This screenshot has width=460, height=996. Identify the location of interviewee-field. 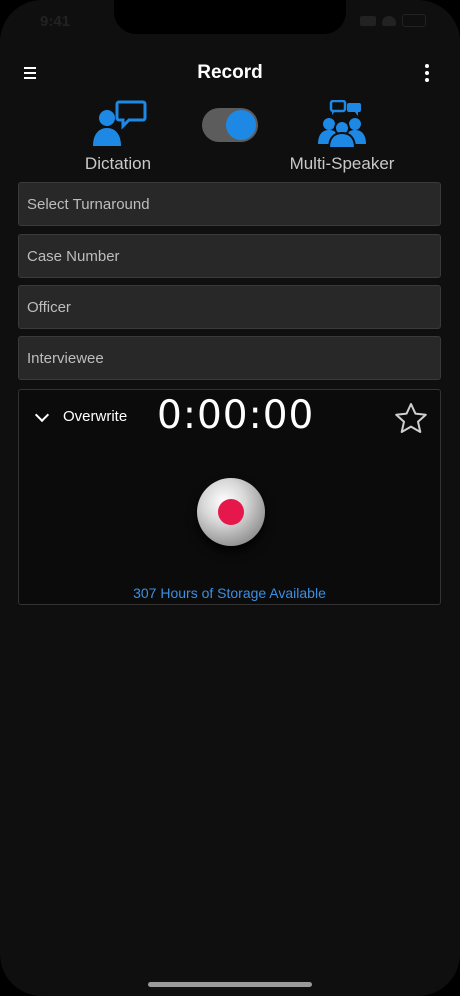
(229, 358).